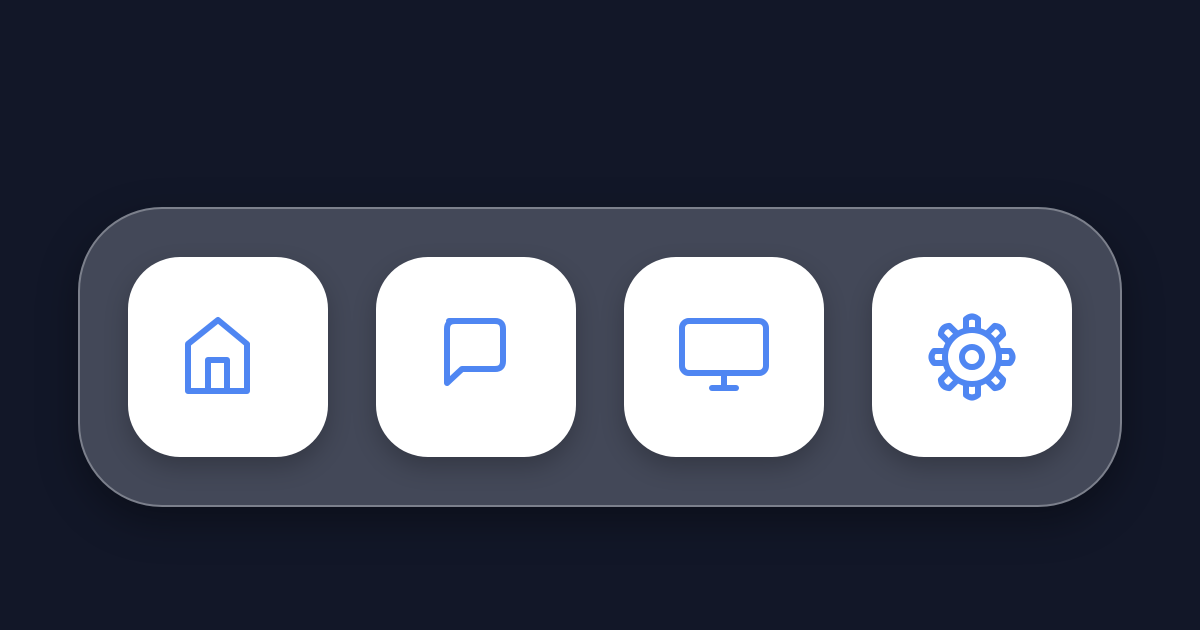 The image size is (1200, 630). I want to click on gear-icon, so click(972, 357).